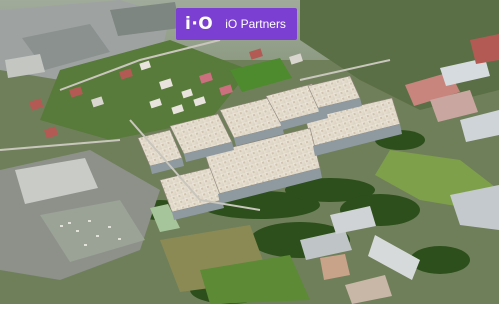 The image size is (499, 312). I want to click on brand-name: iO Partners, so click(255, 24).